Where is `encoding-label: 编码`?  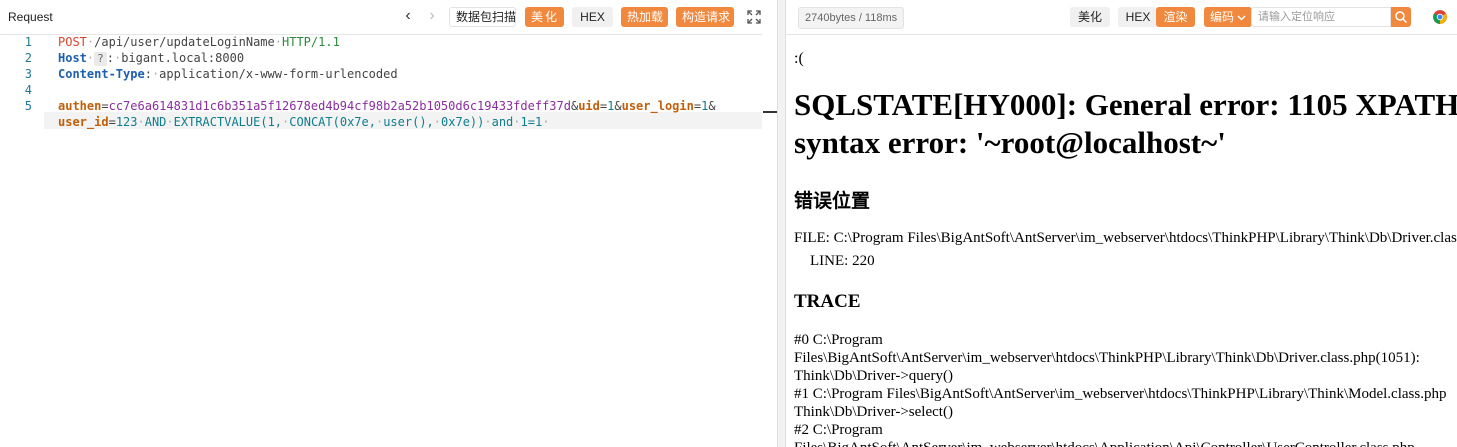 encoding-label: 编码 is located at coordinates (1222, 17).